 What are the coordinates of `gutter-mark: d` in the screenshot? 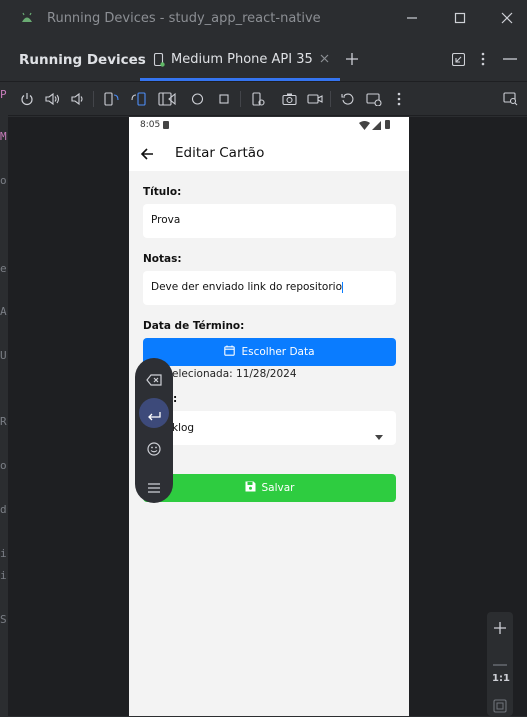 It's located at (3, 509).